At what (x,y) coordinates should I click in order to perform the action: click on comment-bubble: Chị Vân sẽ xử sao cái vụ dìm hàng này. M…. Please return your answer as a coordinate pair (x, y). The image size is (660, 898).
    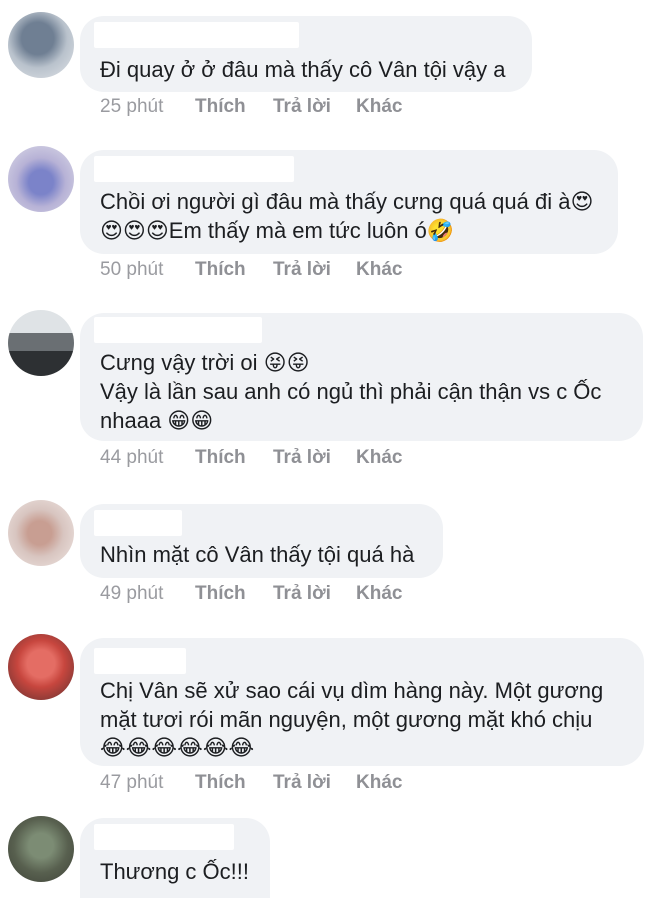
    Looking at the image, I should click on (362, 702).